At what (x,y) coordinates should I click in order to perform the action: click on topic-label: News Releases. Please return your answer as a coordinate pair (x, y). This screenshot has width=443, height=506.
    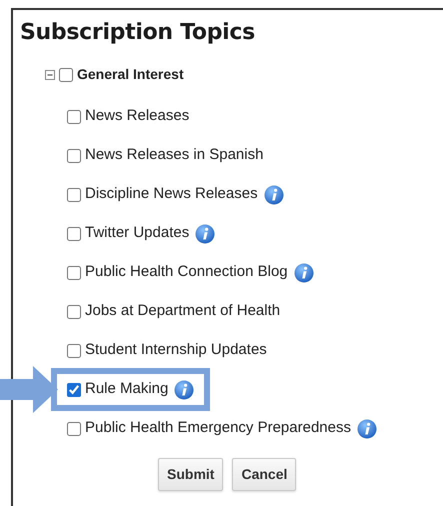
    Looking at the image, I should click on (137, 116).